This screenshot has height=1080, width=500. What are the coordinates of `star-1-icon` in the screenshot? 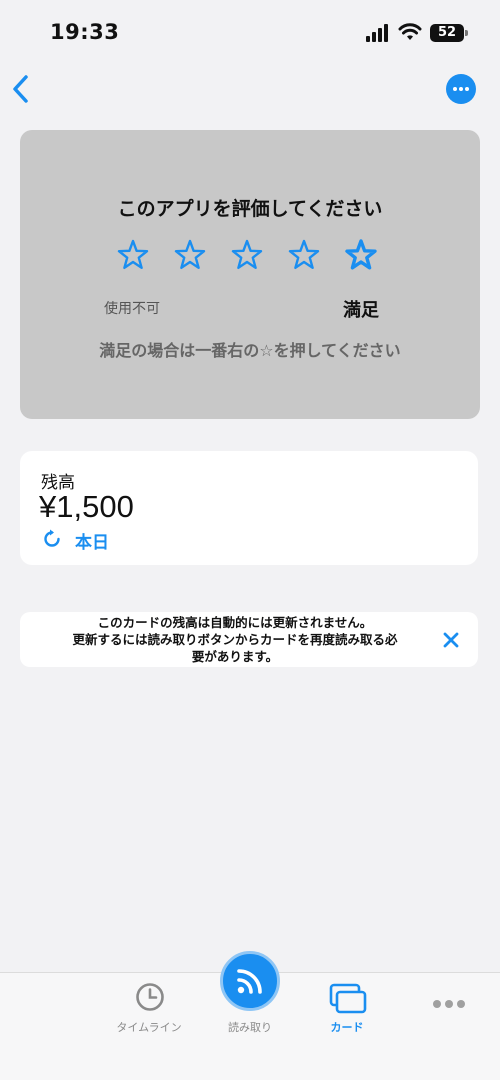 It's located at (133, 255).